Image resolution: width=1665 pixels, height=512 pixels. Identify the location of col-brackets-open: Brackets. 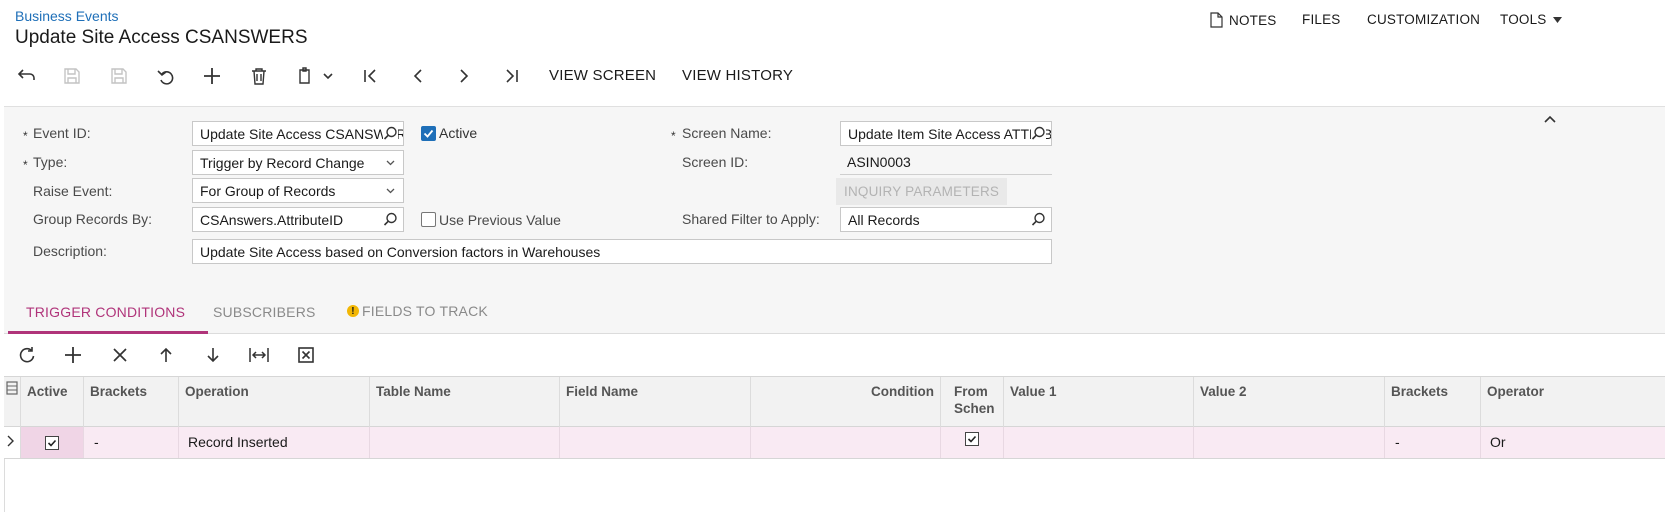
(131, 402).